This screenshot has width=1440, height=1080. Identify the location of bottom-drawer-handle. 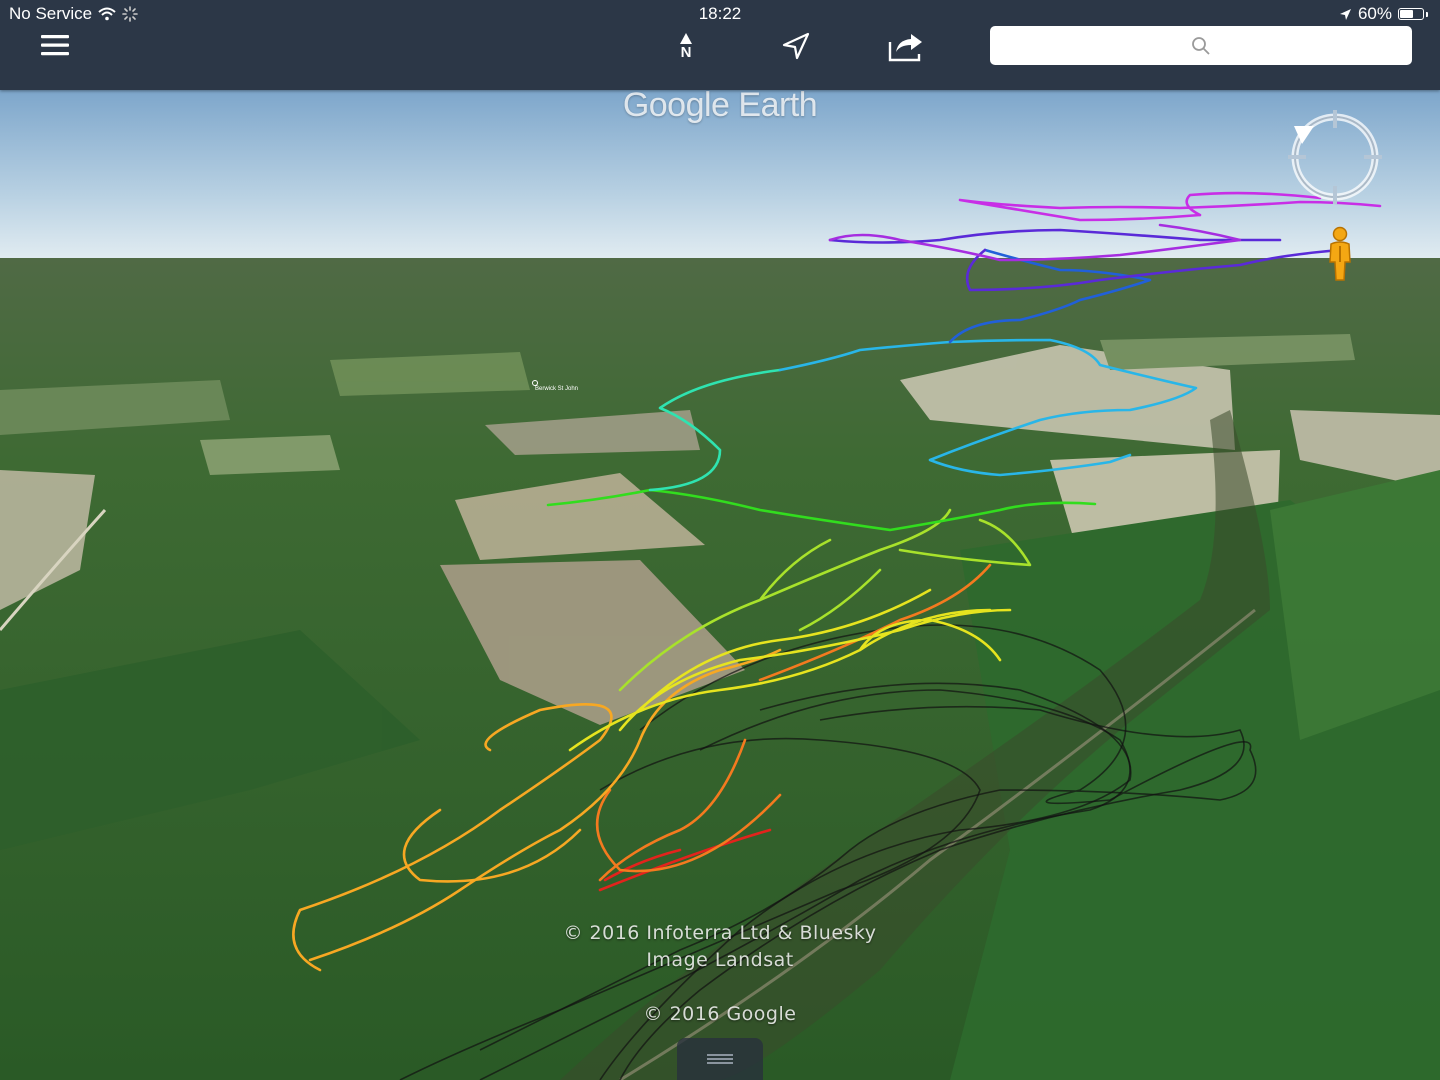
(720, 1059).